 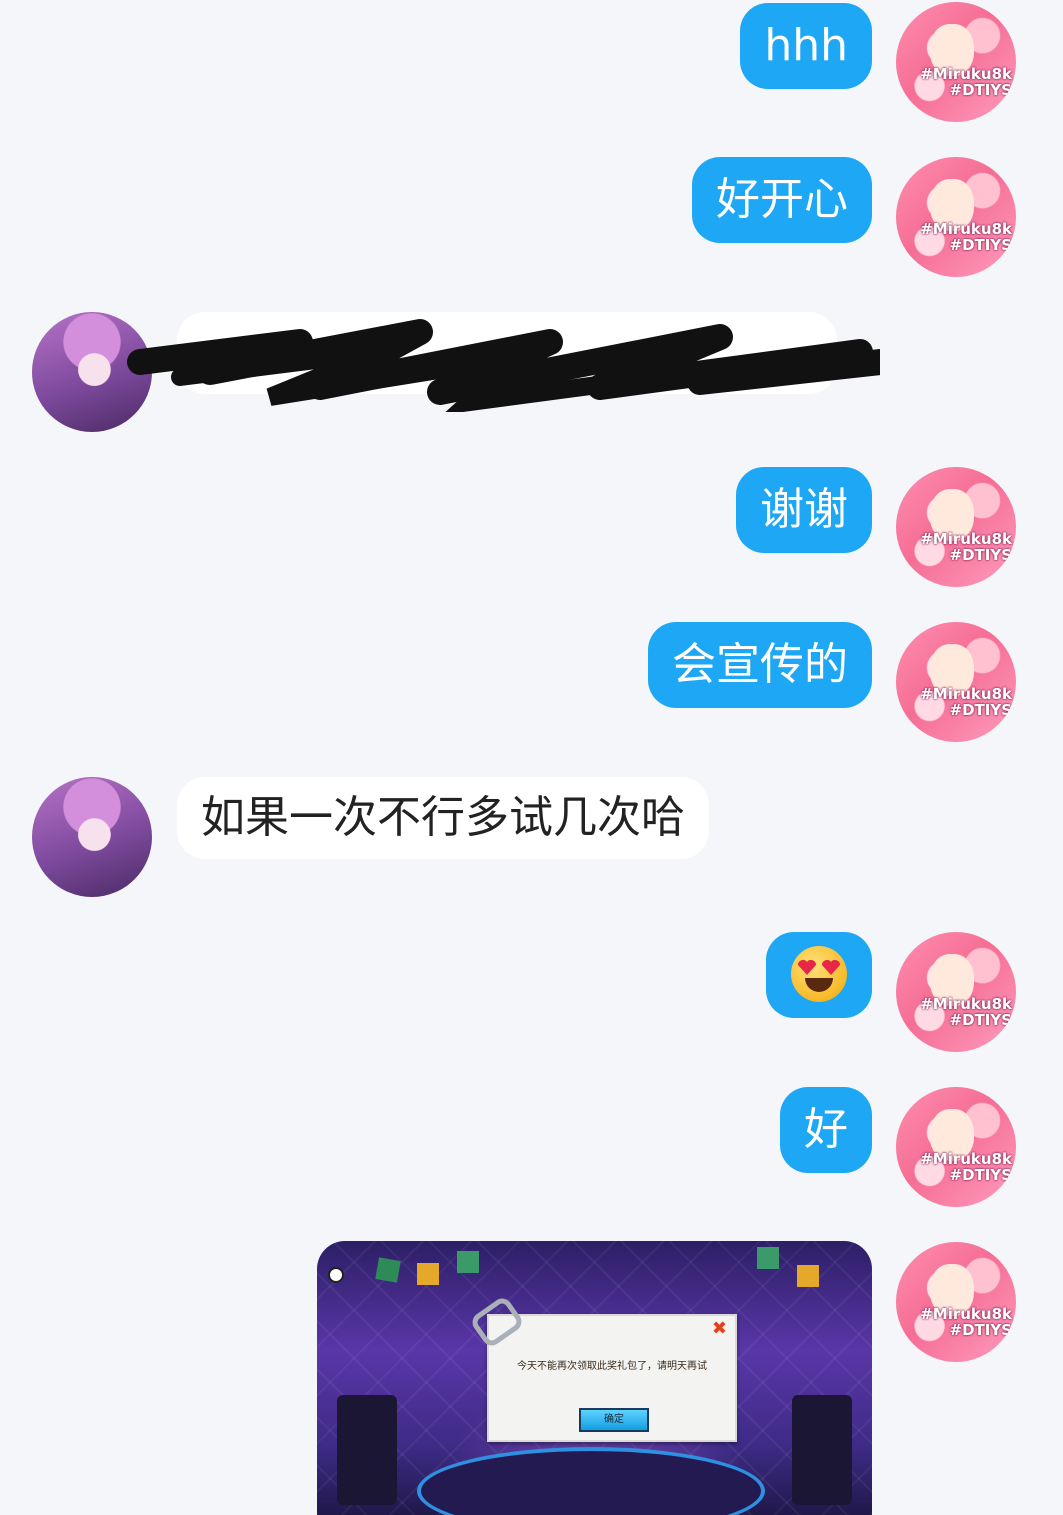 I want to click on heart-eyes-emoji-icon, so click(x=819, y=974).